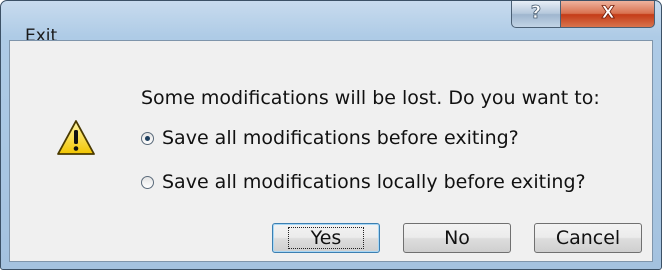  I want to click on yes-button-label: Yes, so click(326, 238).